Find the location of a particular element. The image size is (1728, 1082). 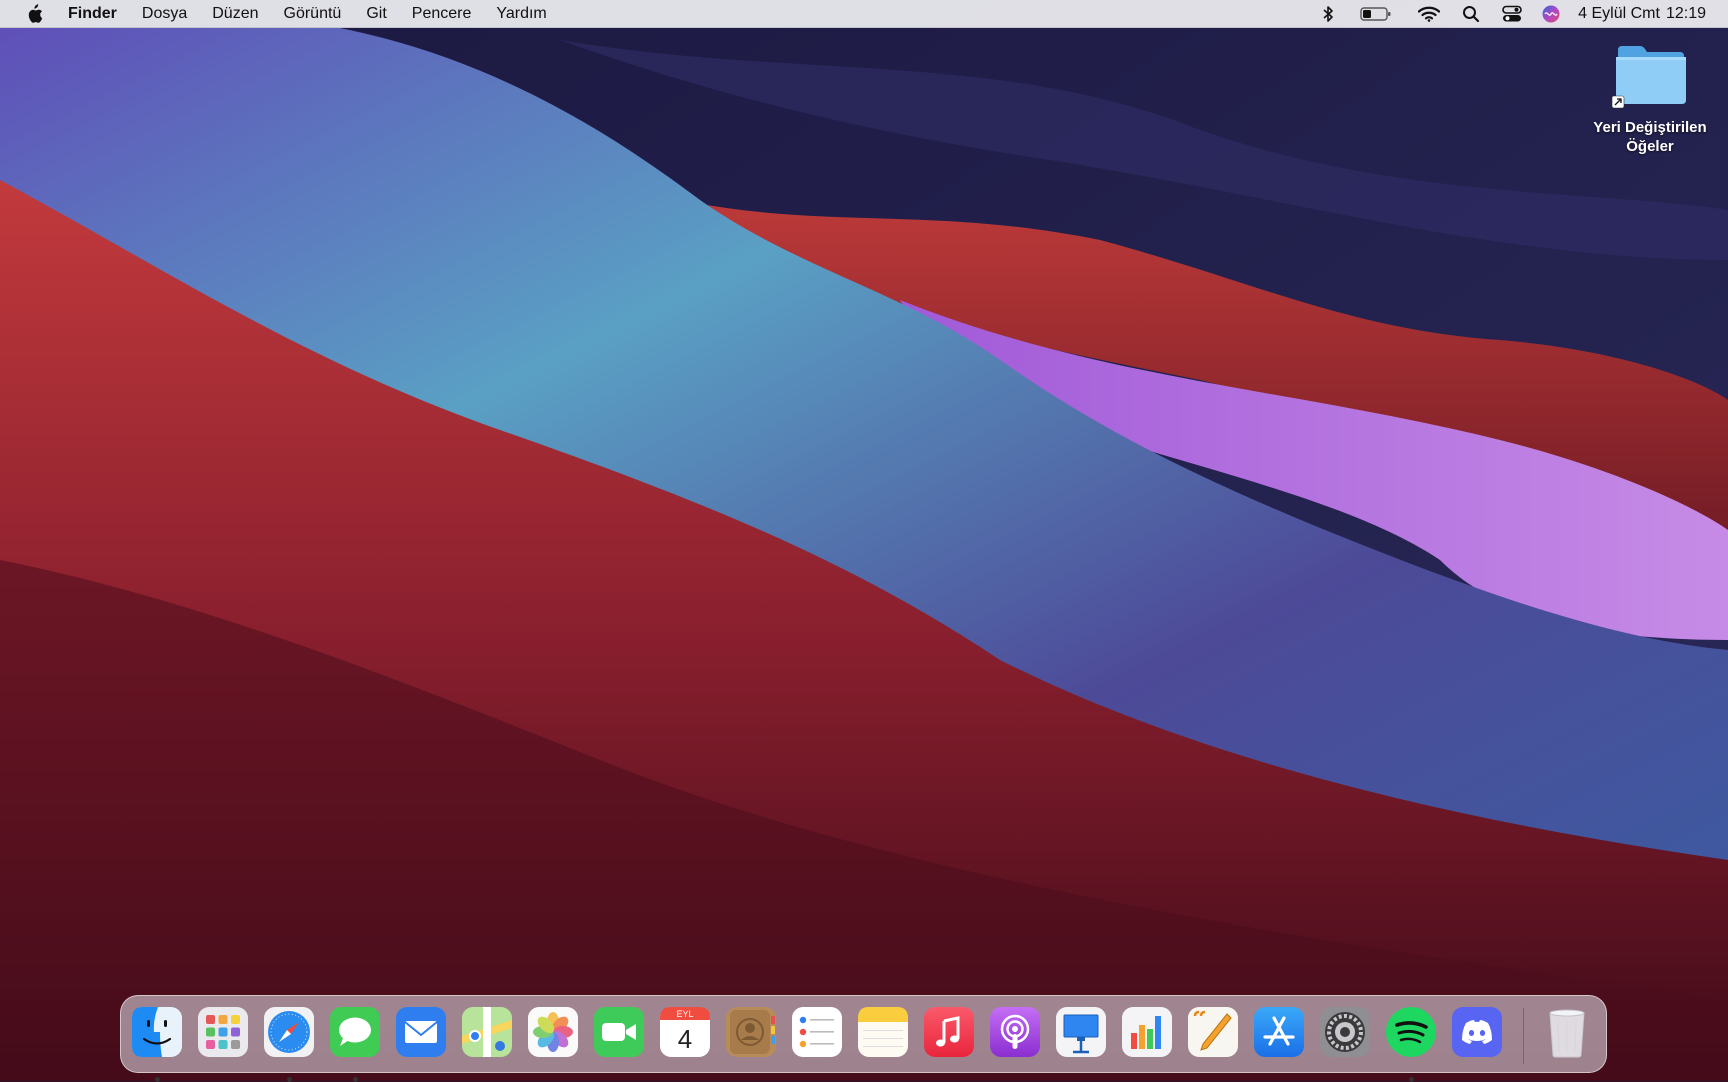

launchpad-icon is located at coordinates (223, 1032).